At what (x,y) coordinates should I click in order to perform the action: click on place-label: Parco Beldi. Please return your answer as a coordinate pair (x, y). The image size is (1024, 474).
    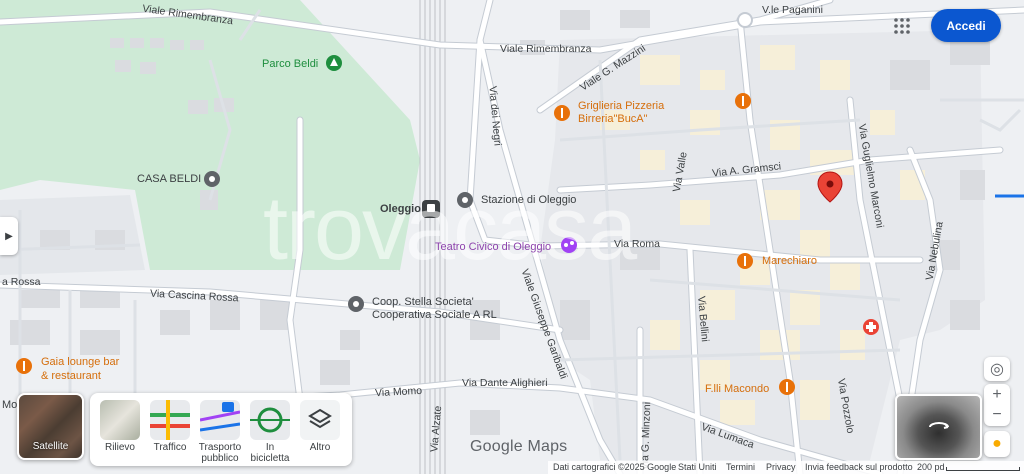
    Looking at the image, I should click on (290, 64).